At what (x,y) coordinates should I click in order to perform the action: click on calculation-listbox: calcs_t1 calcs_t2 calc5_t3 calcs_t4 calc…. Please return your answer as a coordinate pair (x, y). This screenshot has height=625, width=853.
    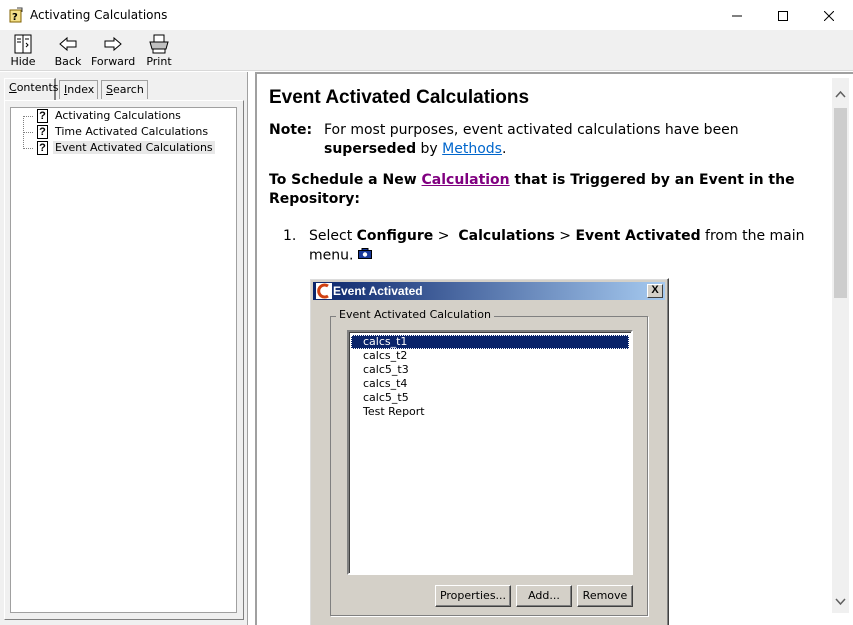
    Looking at the image, I should click on (490, 452).